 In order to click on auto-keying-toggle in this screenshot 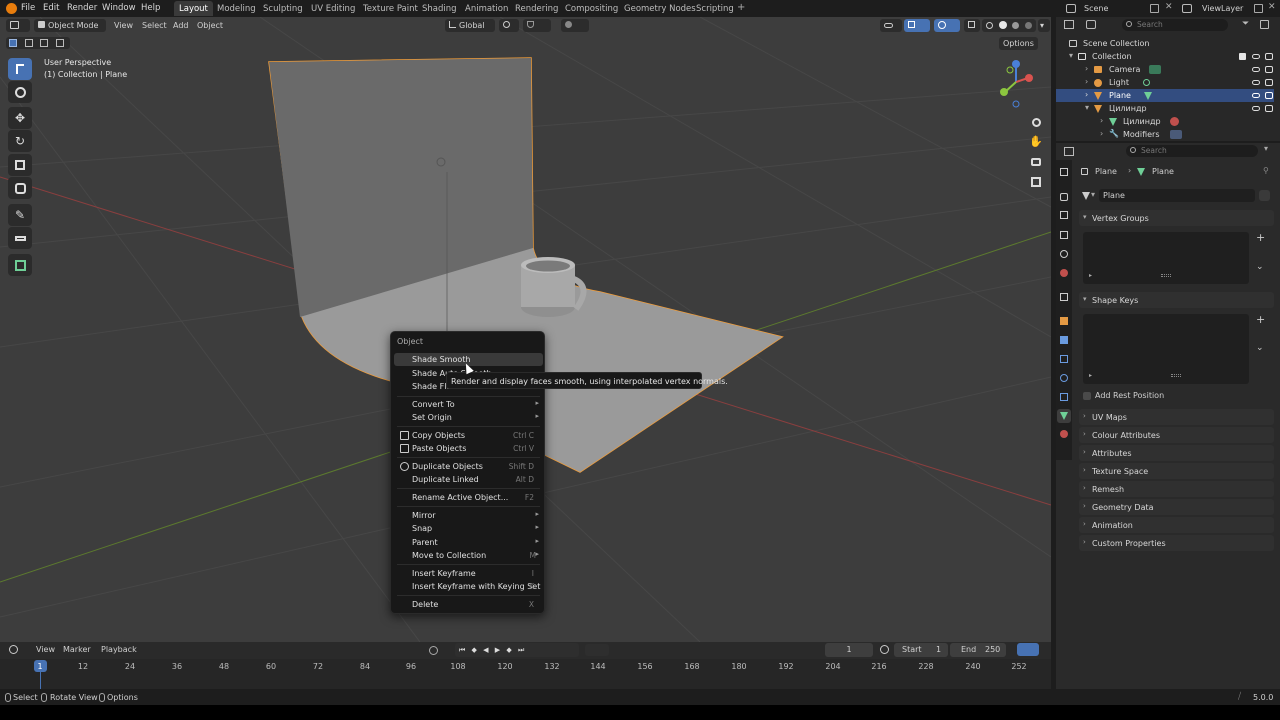, I will do `click(433, 650)`.